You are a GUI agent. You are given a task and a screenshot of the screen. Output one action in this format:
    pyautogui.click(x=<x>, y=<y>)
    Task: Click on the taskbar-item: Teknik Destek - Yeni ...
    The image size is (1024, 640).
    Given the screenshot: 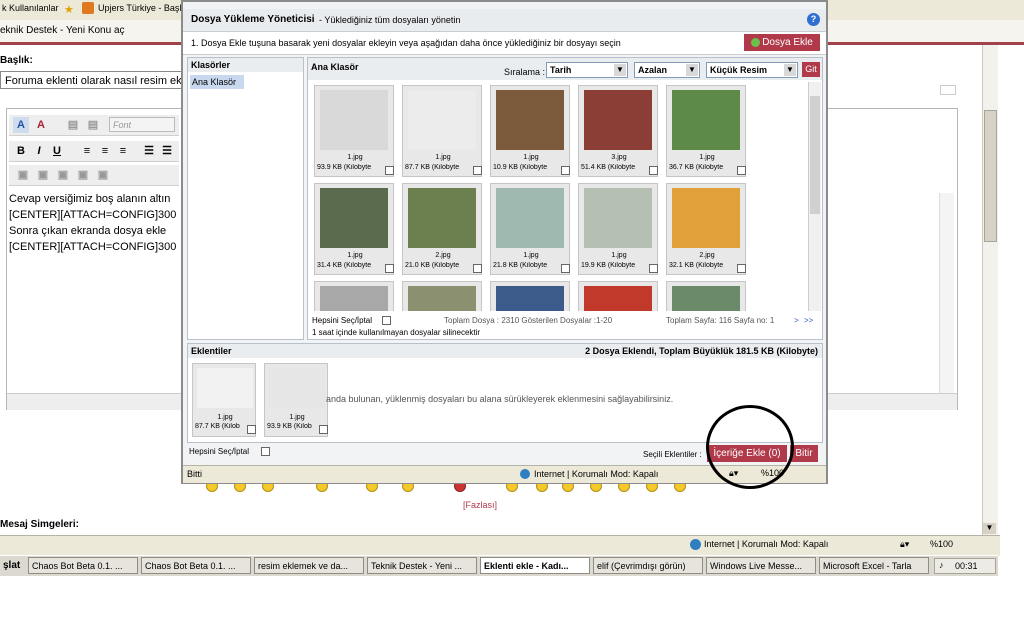 What is the action you would take?
    pyautogui.click(x=422, y=565)
    